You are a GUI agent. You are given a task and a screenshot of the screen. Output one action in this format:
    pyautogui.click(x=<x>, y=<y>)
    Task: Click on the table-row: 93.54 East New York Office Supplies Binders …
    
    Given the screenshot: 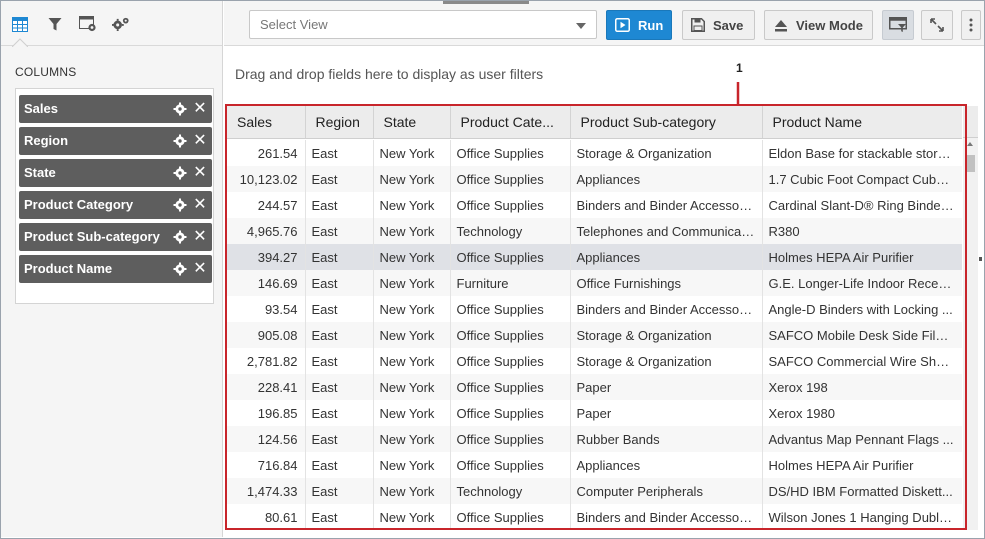 What is the action you would take?
    pyautogui.click(x=594, y=309)
    